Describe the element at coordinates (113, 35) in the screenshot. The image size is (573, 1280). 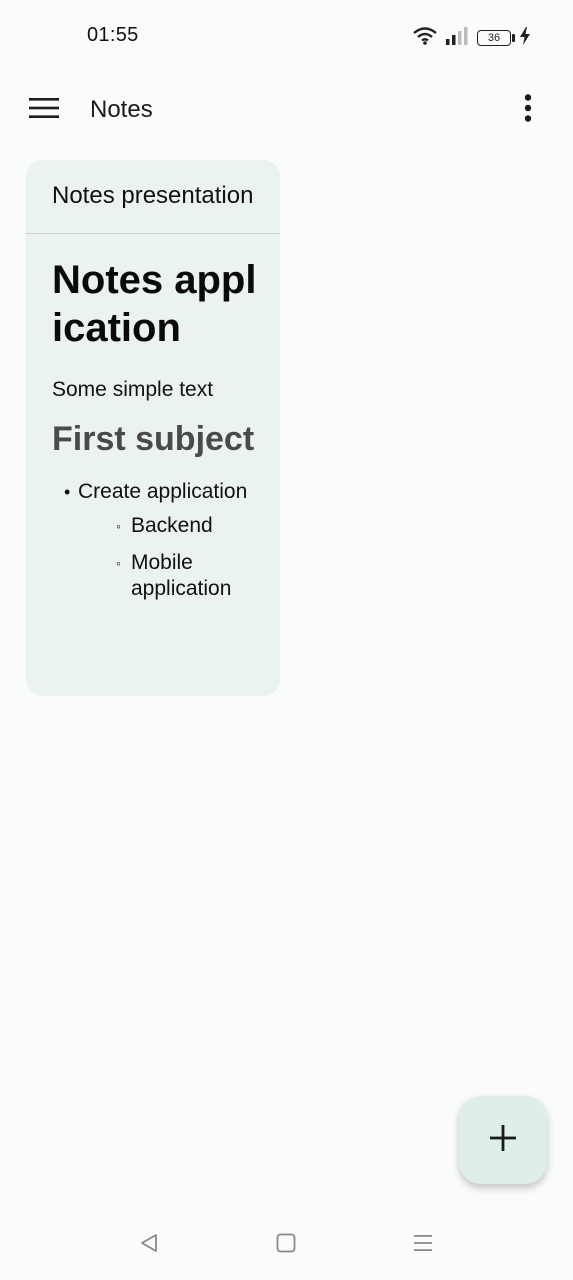
I see `status-time: 01:55` at that location.